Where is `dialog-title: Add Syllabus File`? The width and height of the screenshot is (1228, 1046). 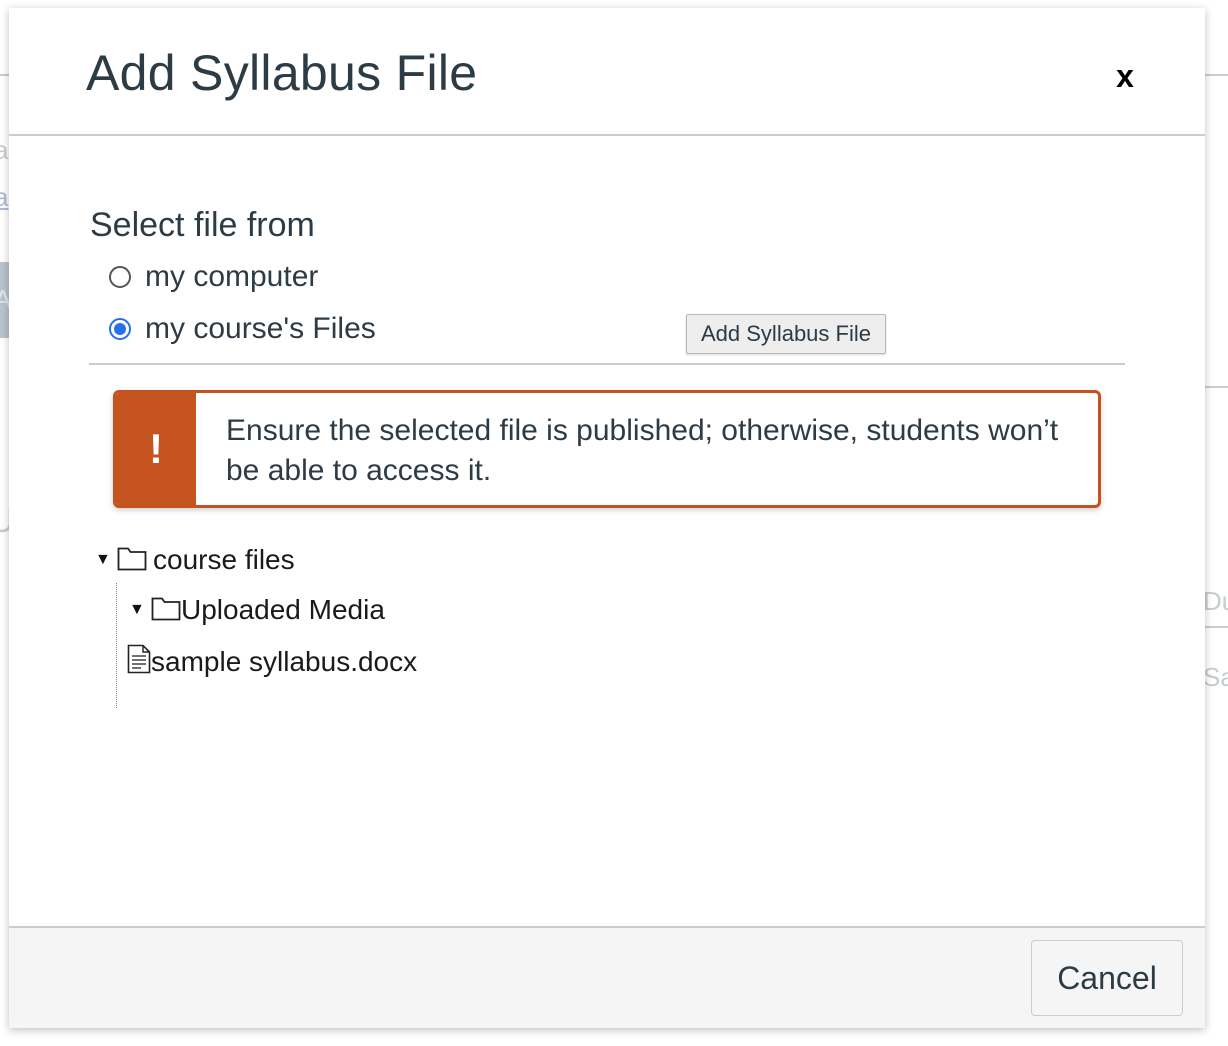
dialog-title: Add Syllabus File is located at coordinates (282, 73).